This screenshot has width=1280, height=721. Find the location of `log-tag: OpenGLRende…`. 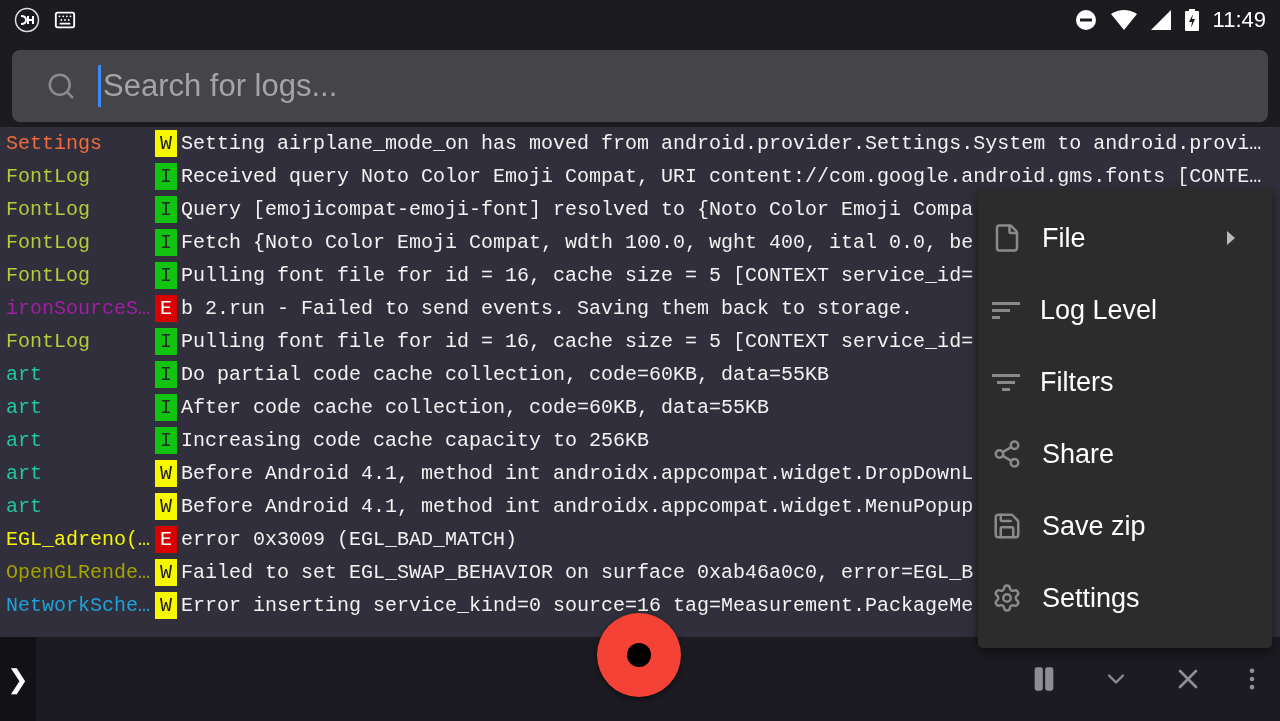

log-tag: OpenGLRende… is located at coordinates (77, 572).